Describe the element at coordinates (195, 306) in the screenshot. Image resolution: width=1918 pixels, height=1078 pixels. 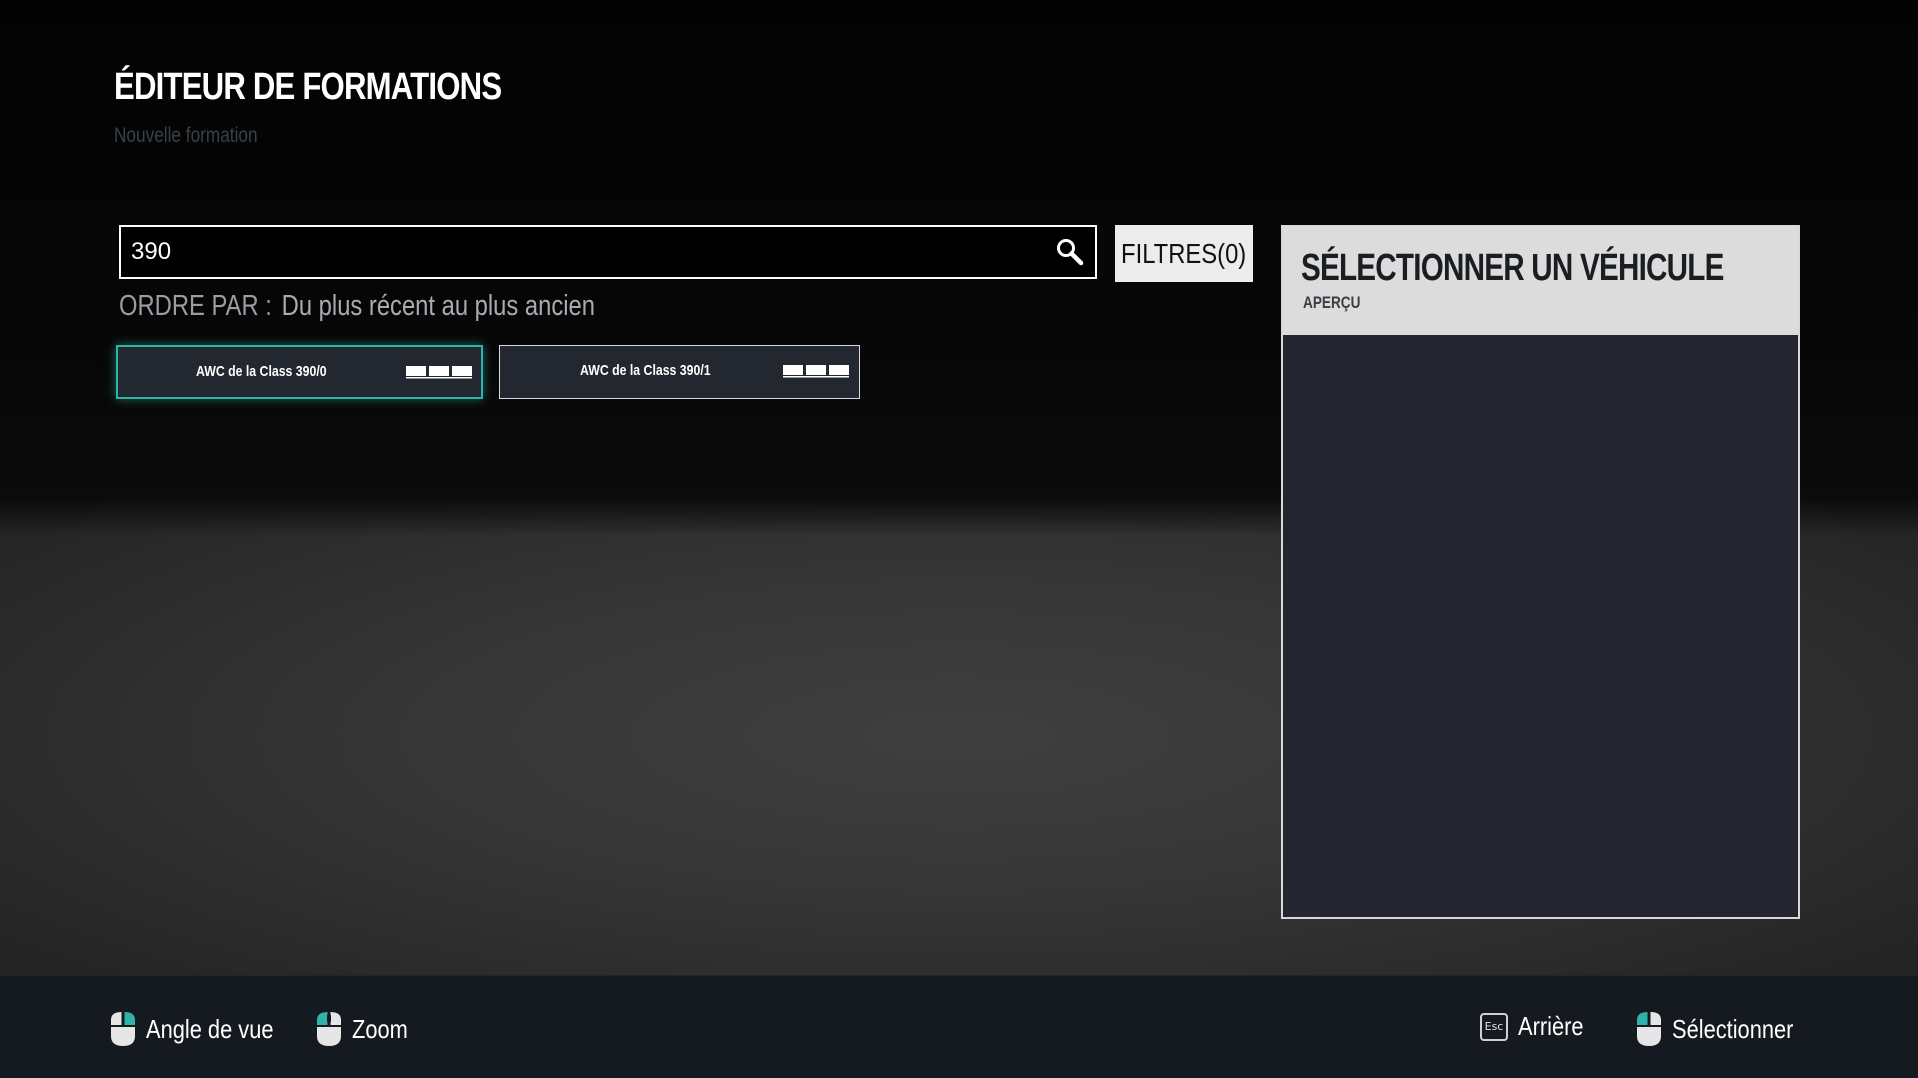
I see `sort-label: ORDRE PAR :` at that location.